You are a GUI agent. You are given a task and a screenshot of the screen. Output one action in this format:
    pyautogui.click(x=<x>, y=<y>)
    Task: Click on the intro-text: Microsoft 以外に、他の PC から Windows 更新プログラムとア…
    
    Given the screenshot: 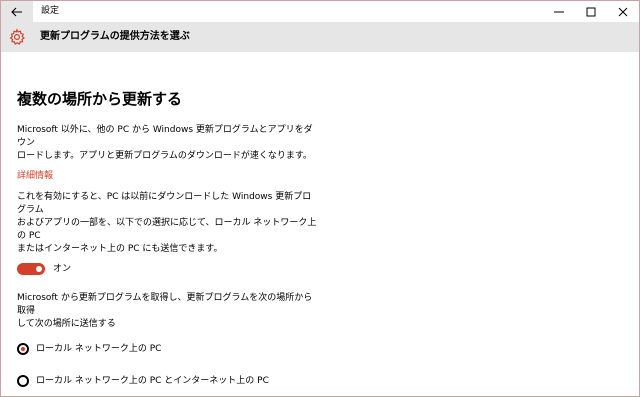 What is the action you would take?
    pyautogui.click(x=167, y=143)
    